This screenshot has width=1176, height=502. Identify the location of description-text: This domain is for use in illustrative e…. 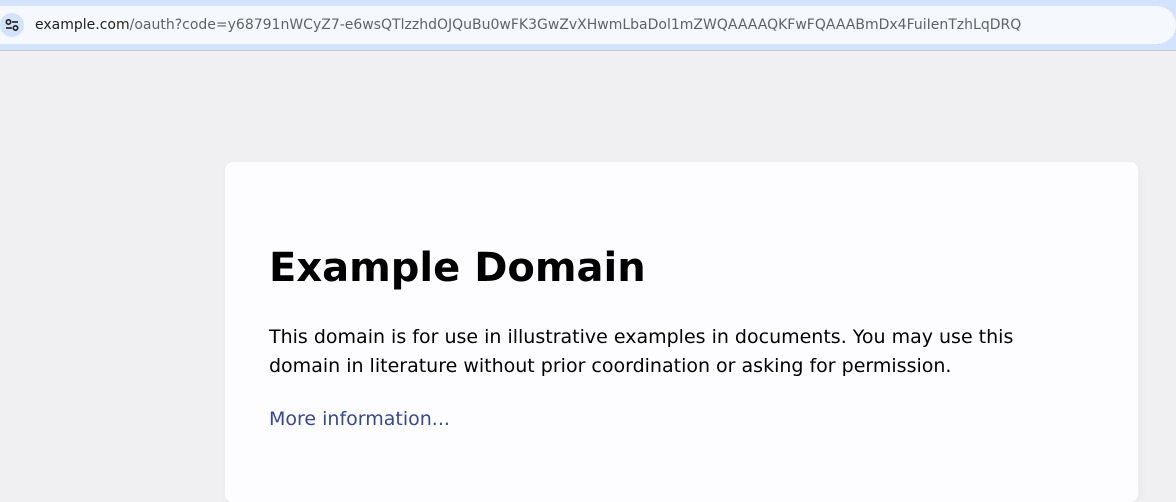
(641, 351).